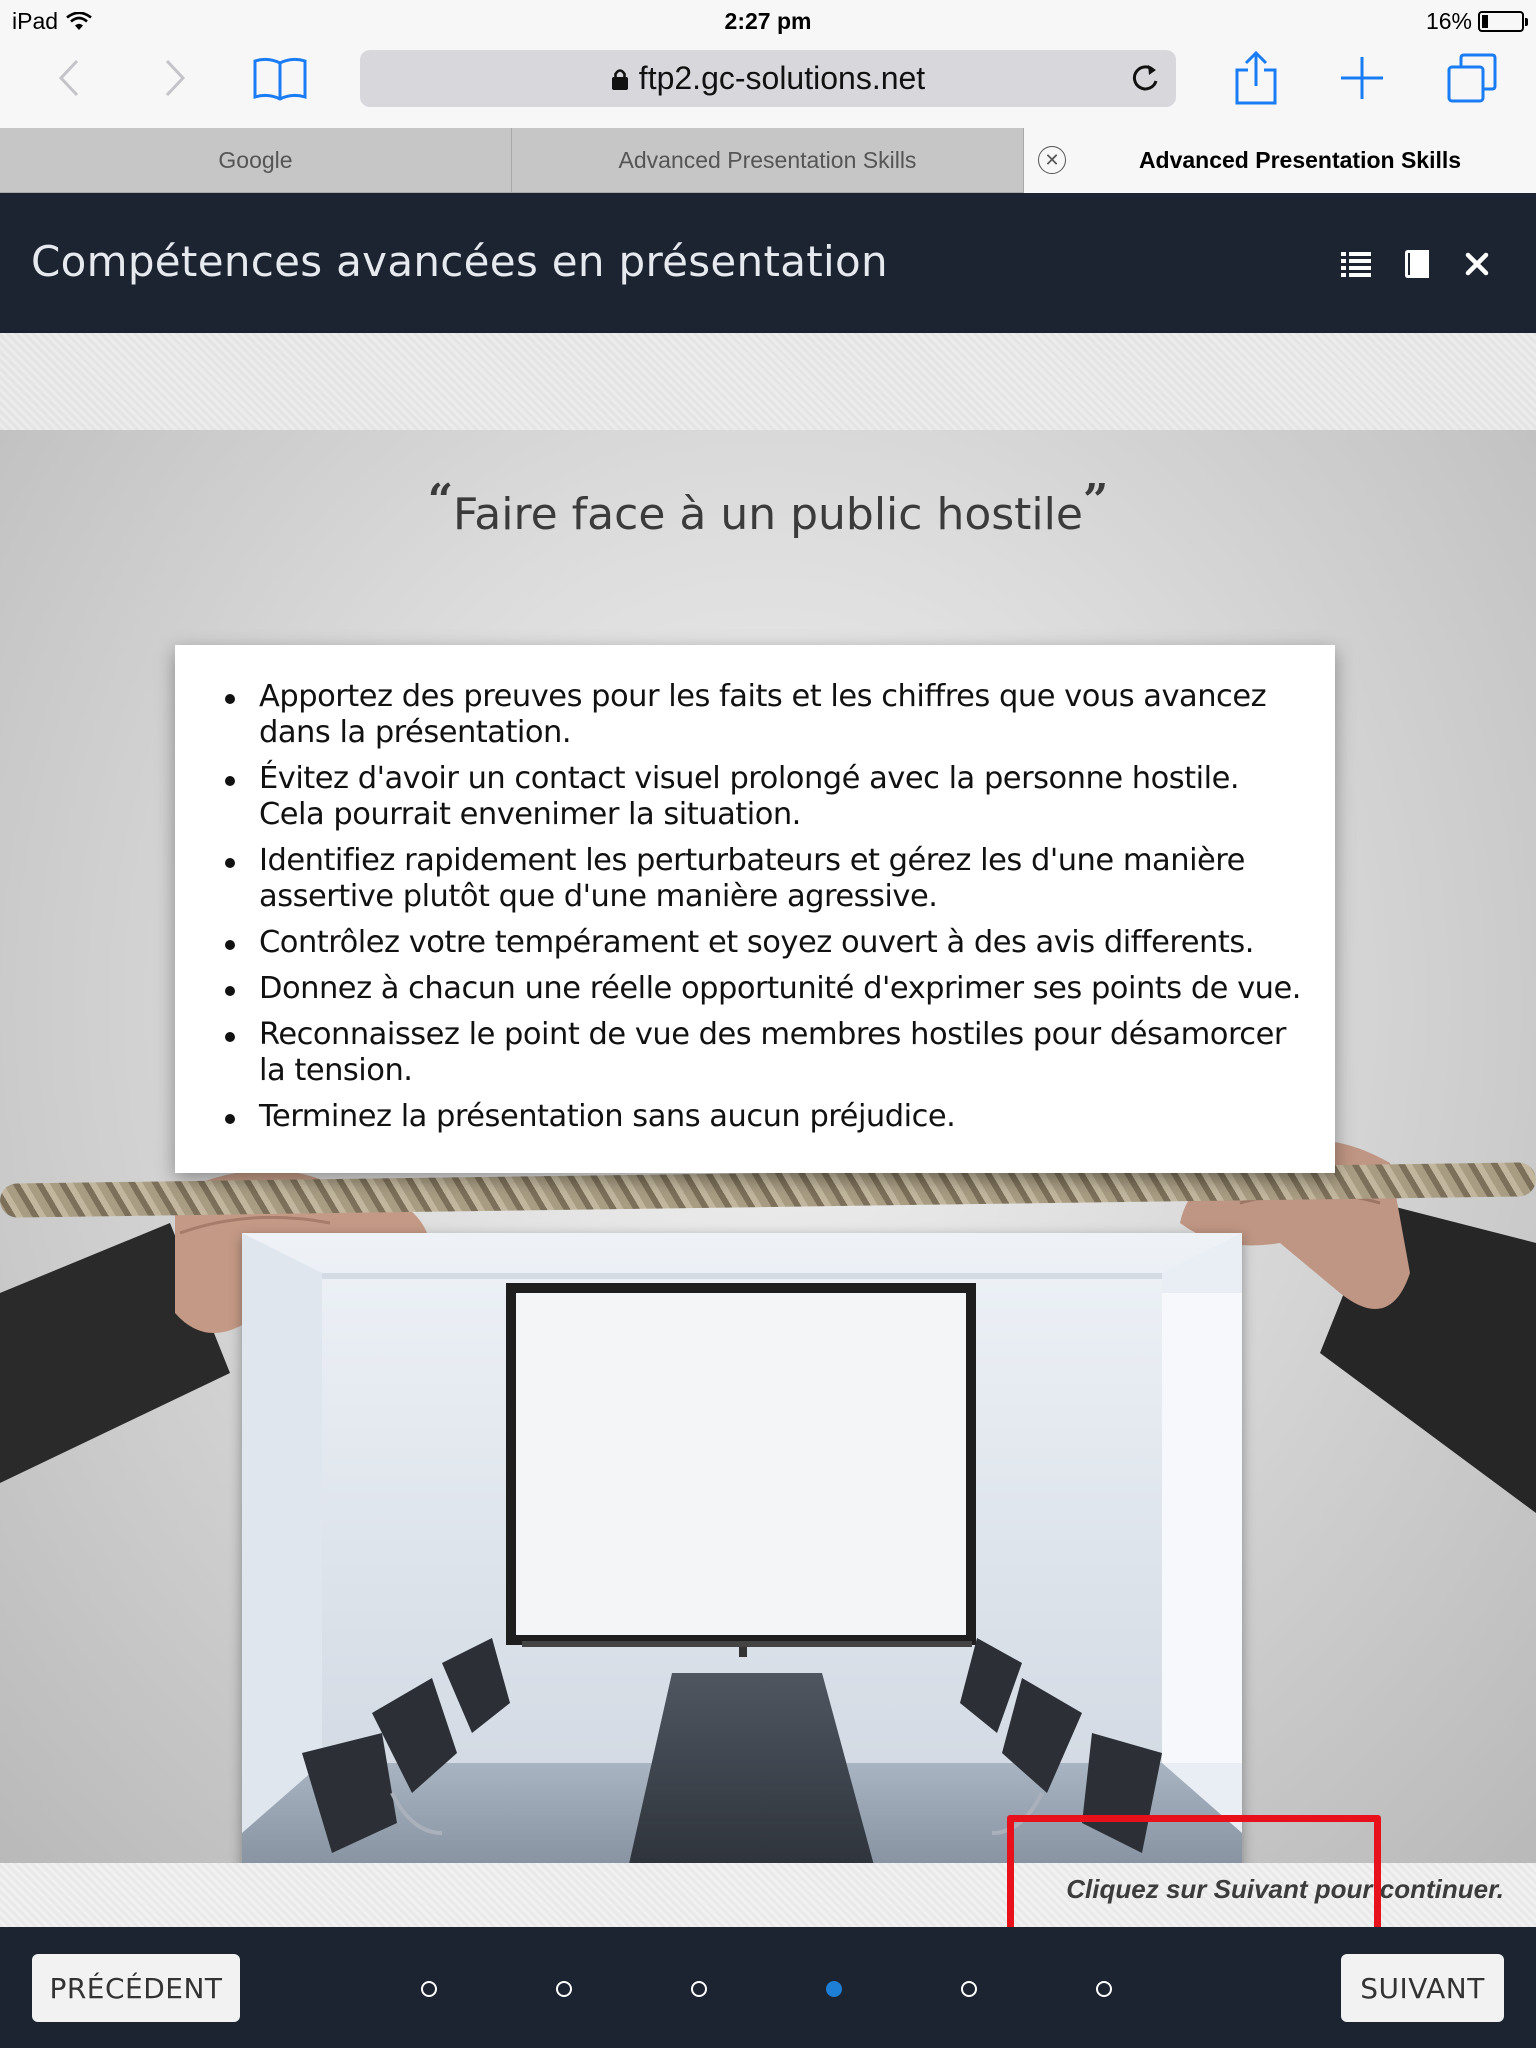 This screenshot has width=1536, height=2048. What do you see at coordinates (768, 514) in the screenshot?
I see `slide-title-text: Faire face à un public hostile` at bounding box center [768, 514].